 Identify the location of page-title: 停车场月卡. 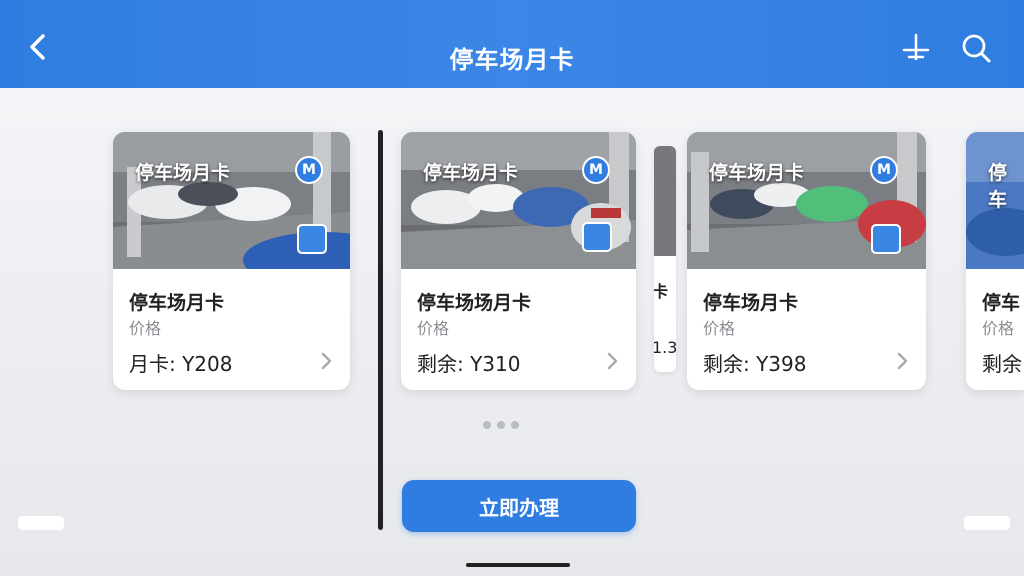
(512, 60).